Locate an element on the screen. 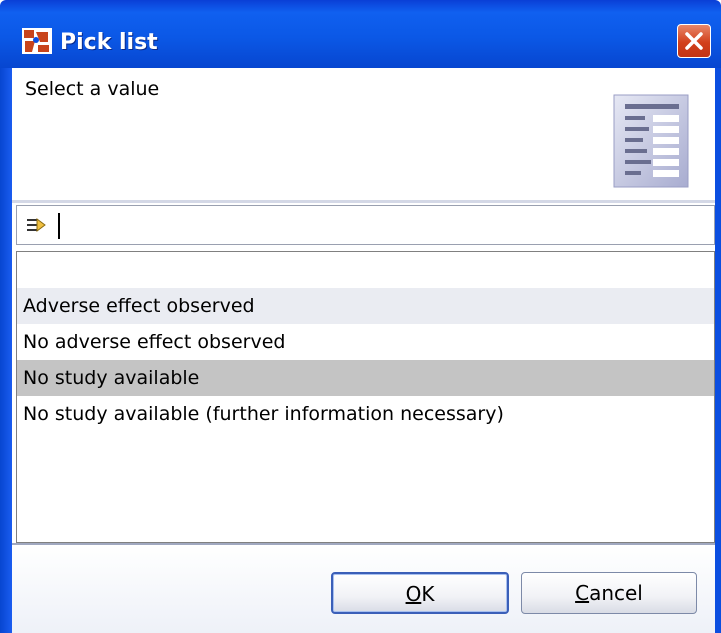 This screenshot has width=721, height=633. close-icon is located at coordinates (694, 41).